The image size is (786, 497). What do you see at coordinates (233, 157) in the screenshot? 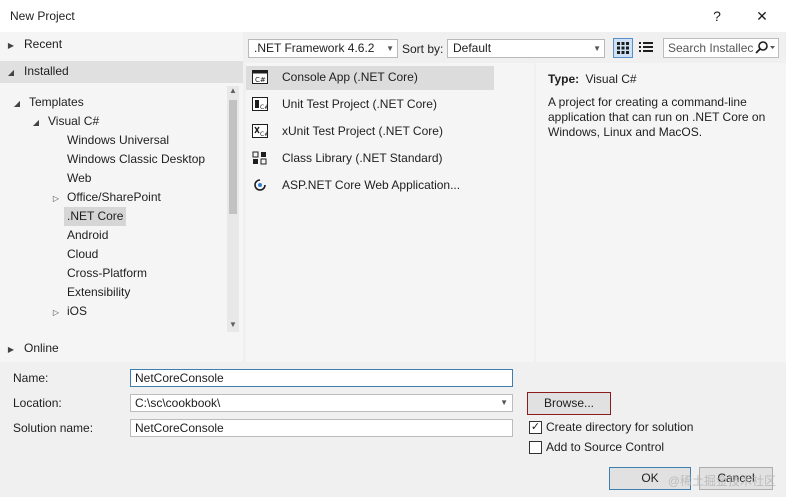
I see `tree-scrollbar-thumb` at bounding box center [233, 157].